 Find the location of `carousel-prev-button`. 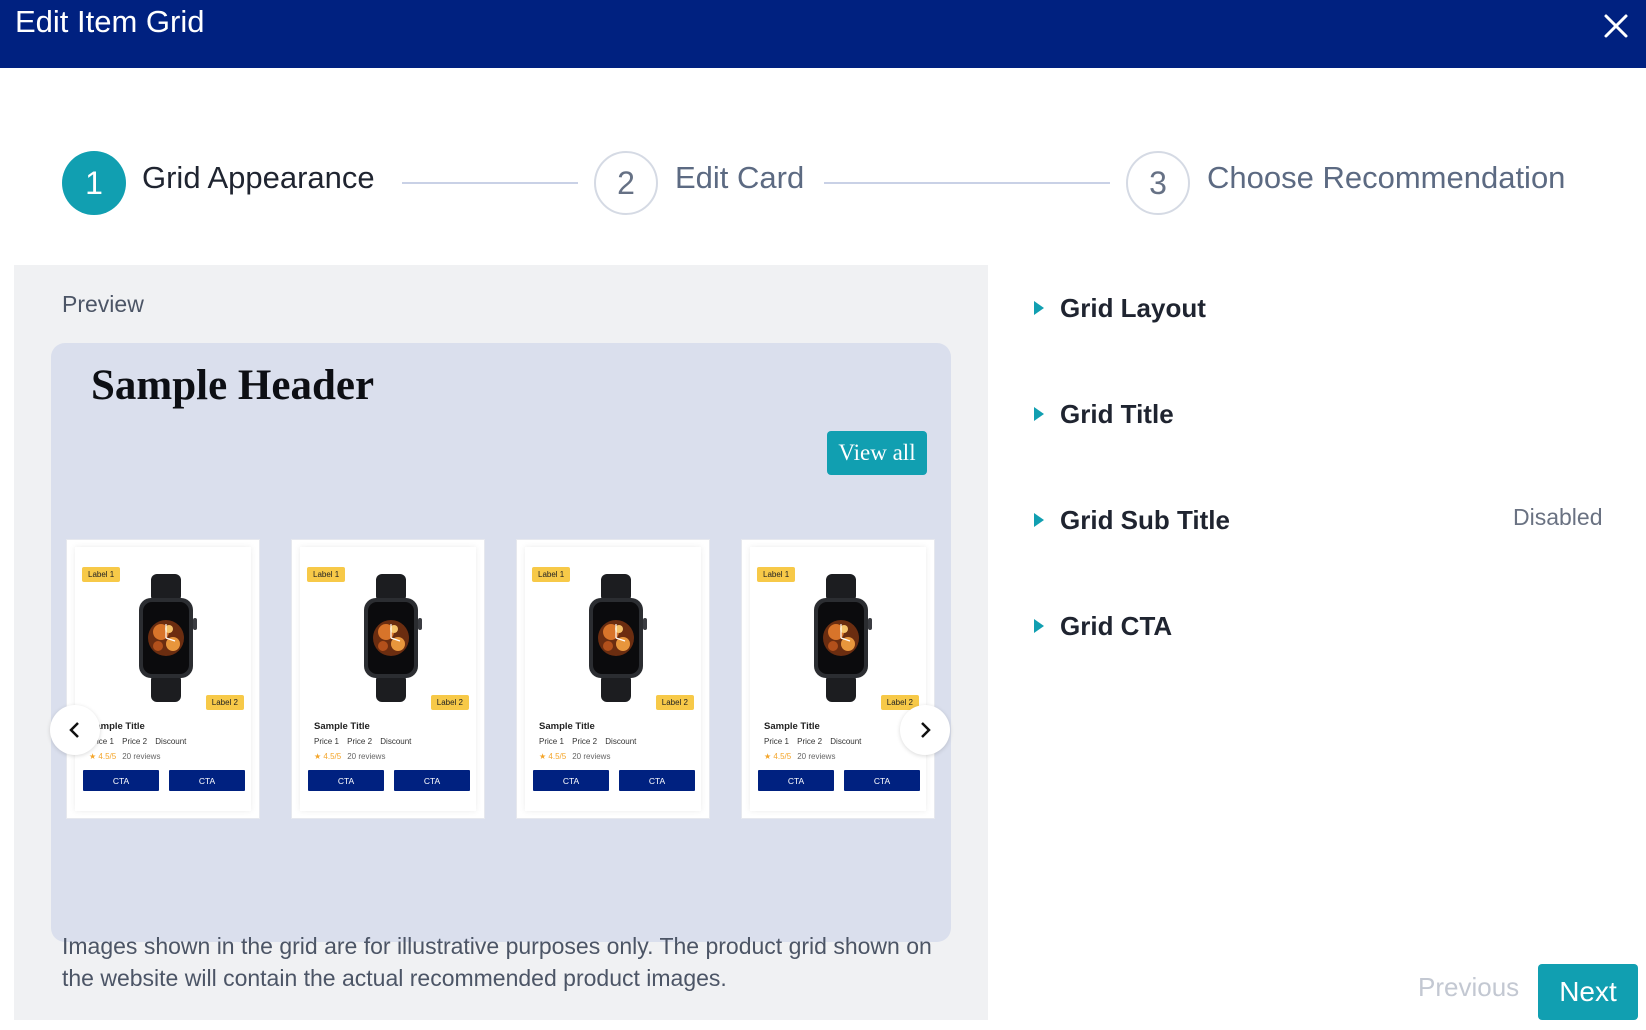

carousel-prev-button is located at coordinates (75, 730).